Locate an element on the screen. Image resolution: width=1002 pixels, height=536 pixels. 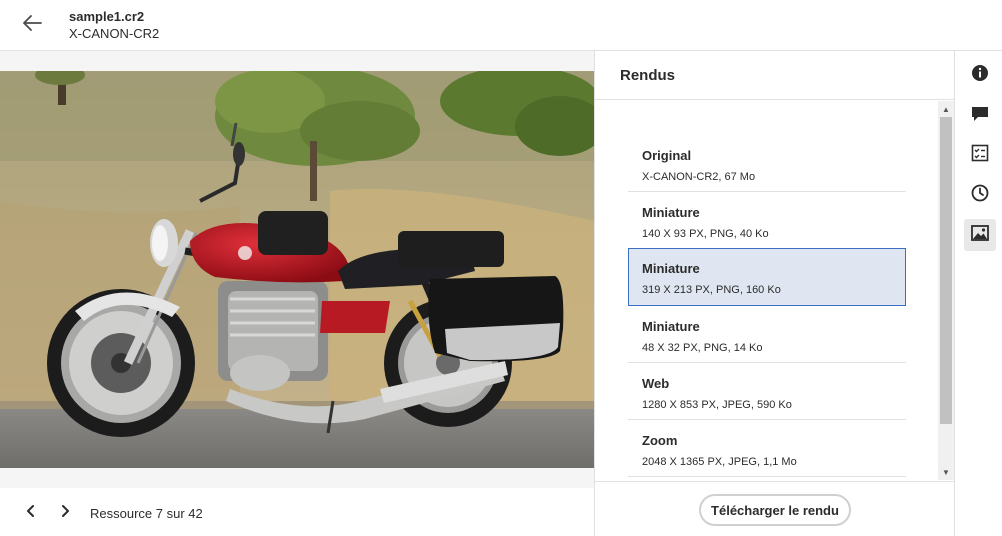
scrollbar-thumb is located at coordinates (946, 270).